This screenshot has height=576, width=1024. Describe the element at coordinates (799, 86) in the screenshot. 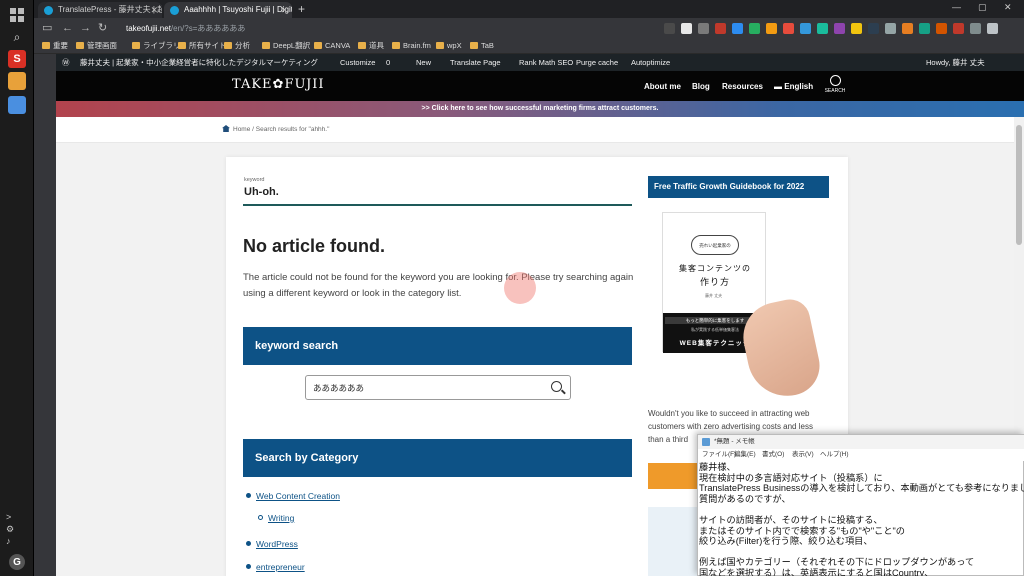

I see `nav-english-label: English` at that location.